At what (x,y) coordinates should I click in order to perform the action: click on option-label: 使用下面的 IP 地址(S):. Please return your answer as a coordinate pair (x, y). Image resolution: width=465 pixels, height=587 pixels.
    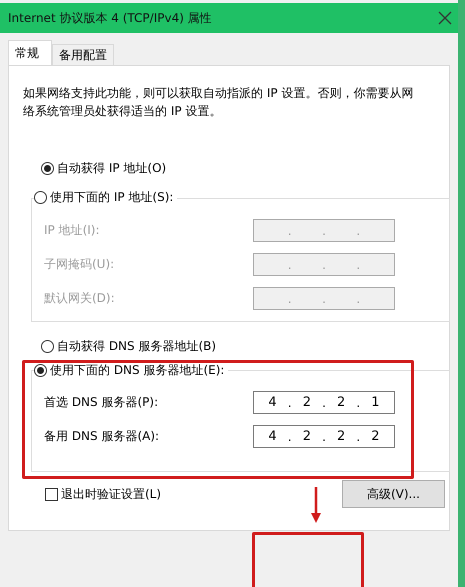
    Looking at the image, I should click on (112, 197).